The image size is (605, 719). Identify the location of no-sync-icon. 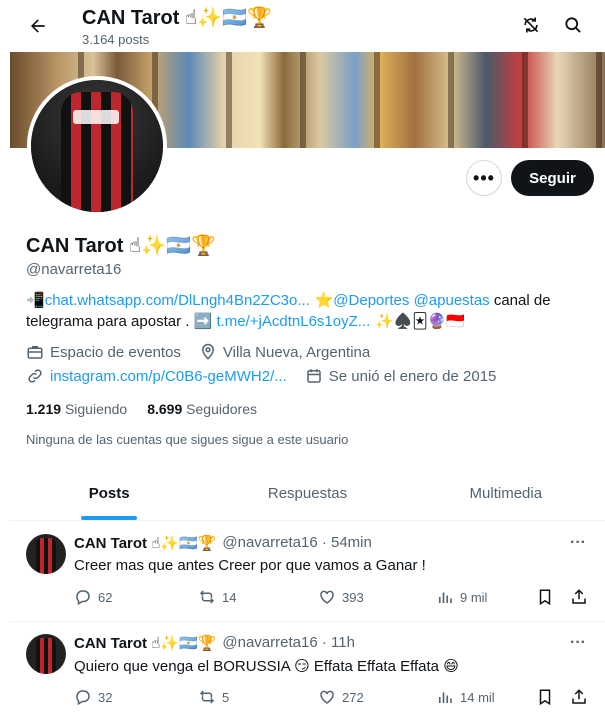
(531, 25).